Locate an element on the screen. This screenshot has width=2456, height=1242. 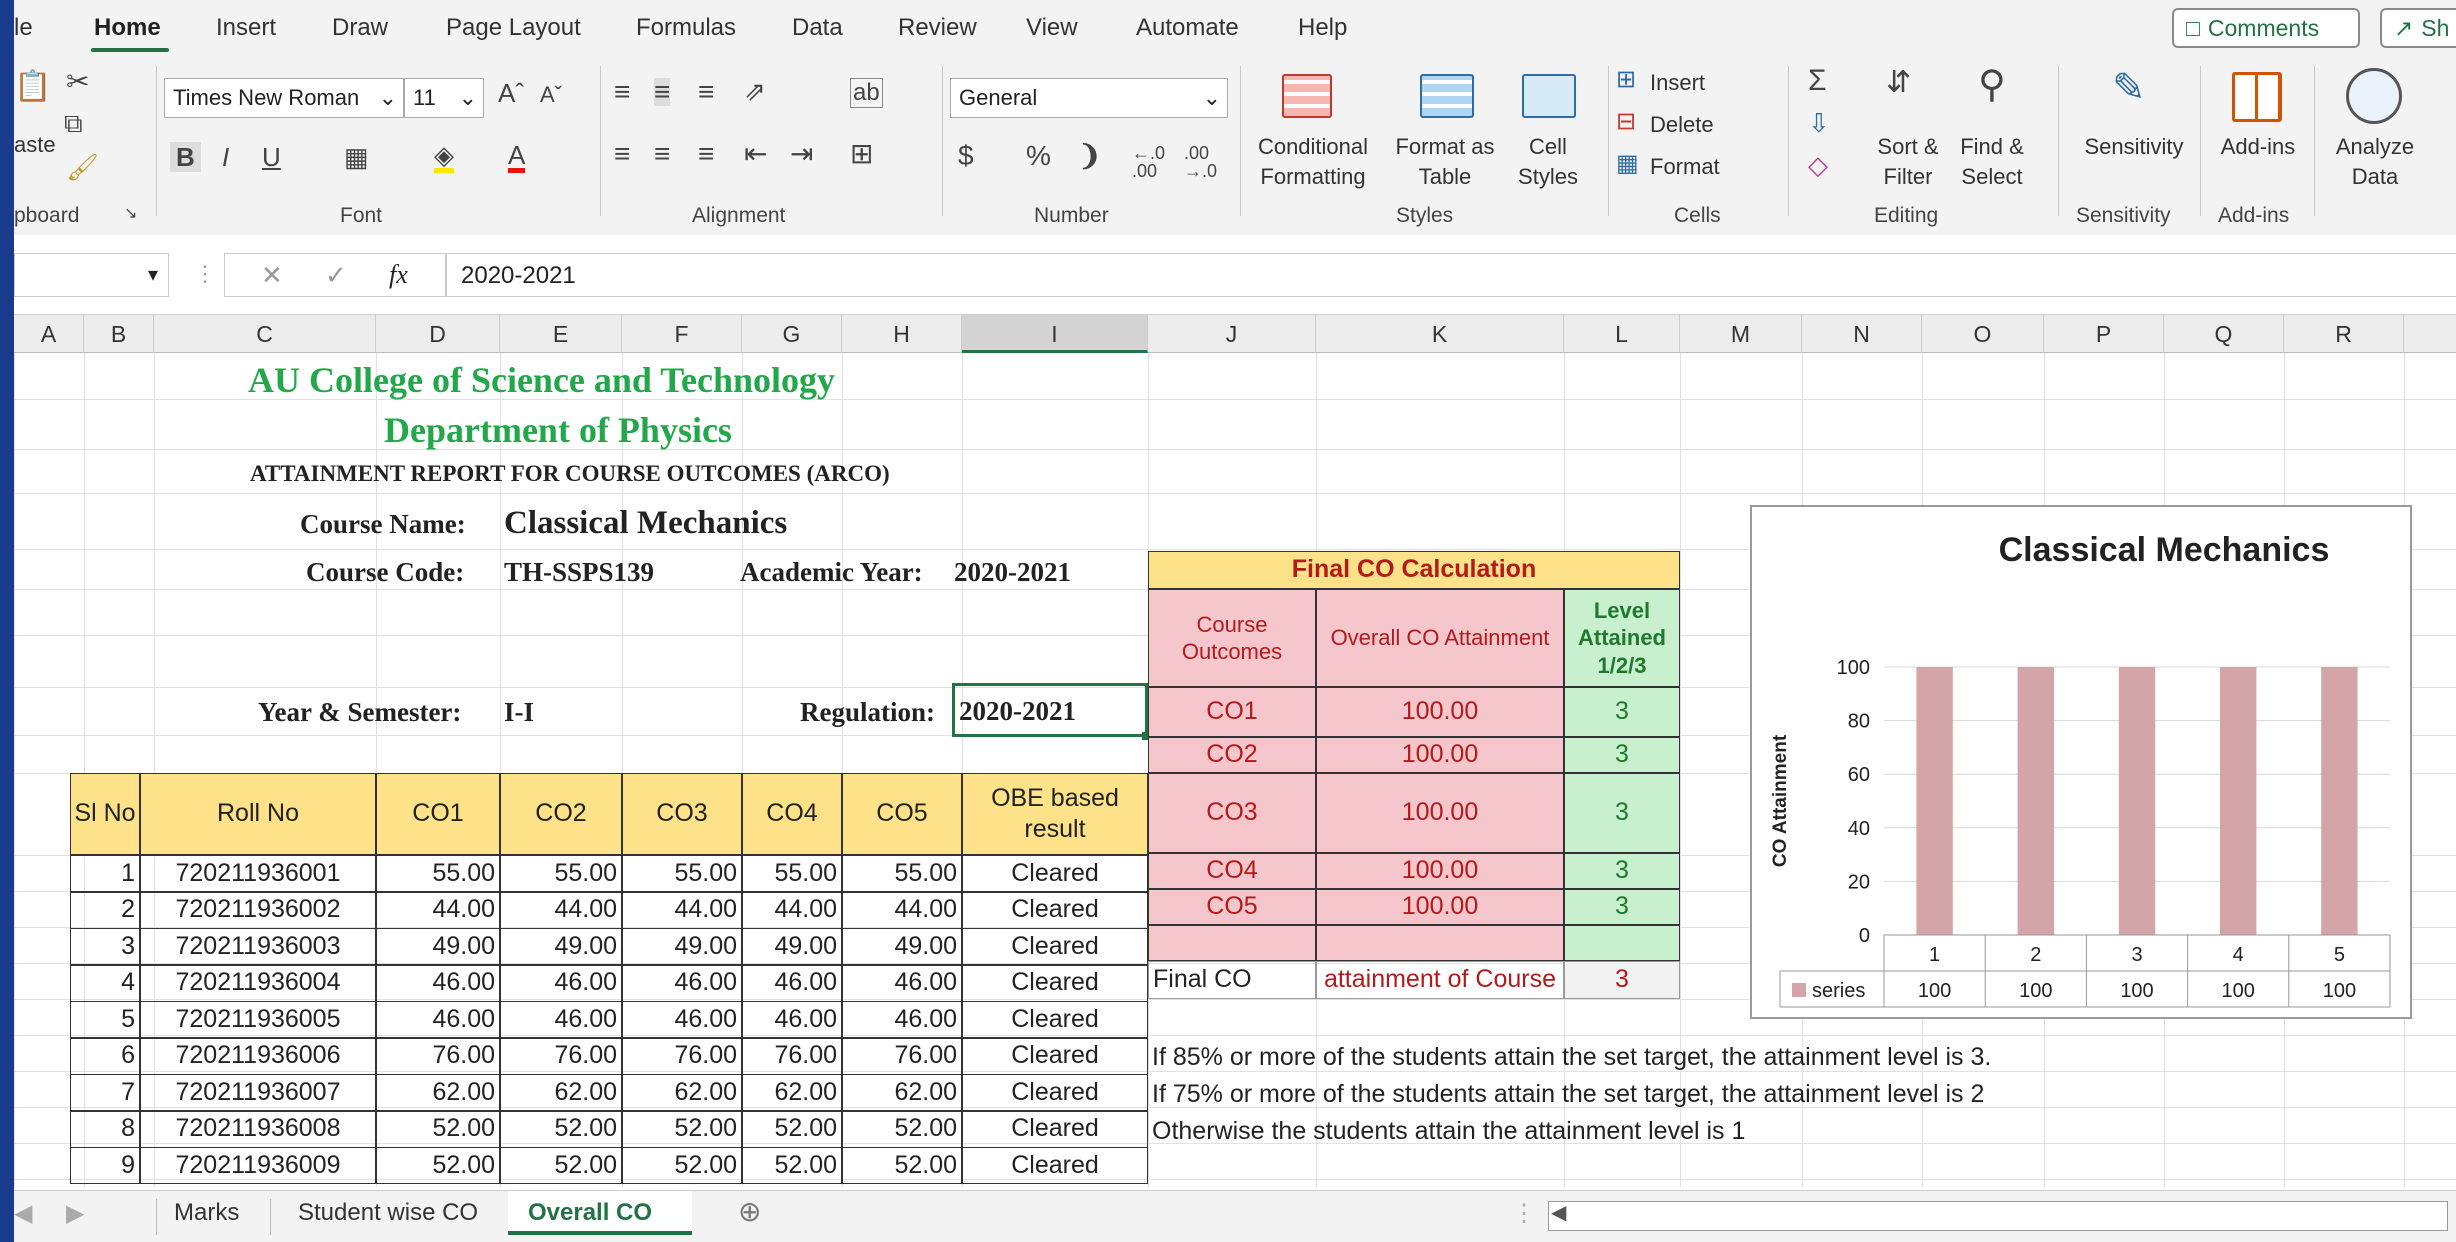
column-header-i: I is located at coordinates (1055, 334).